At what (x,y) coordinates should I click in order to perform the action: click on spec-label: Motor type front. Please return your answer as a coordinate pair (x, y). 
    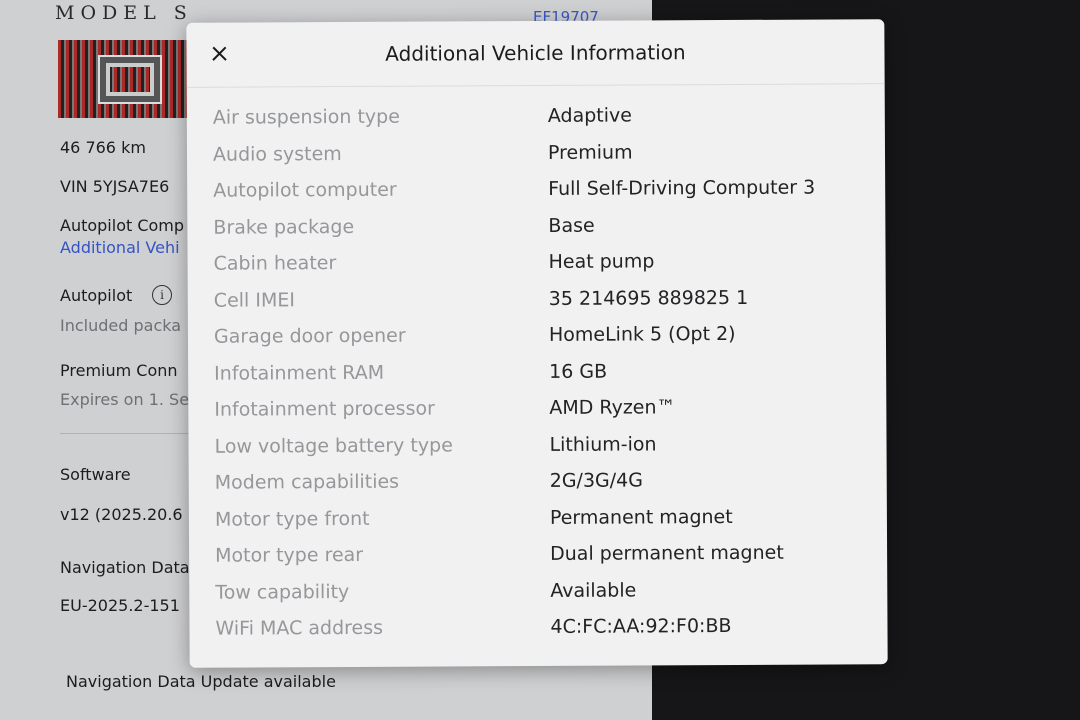
    Looking at the image, I should click on (292, 519).